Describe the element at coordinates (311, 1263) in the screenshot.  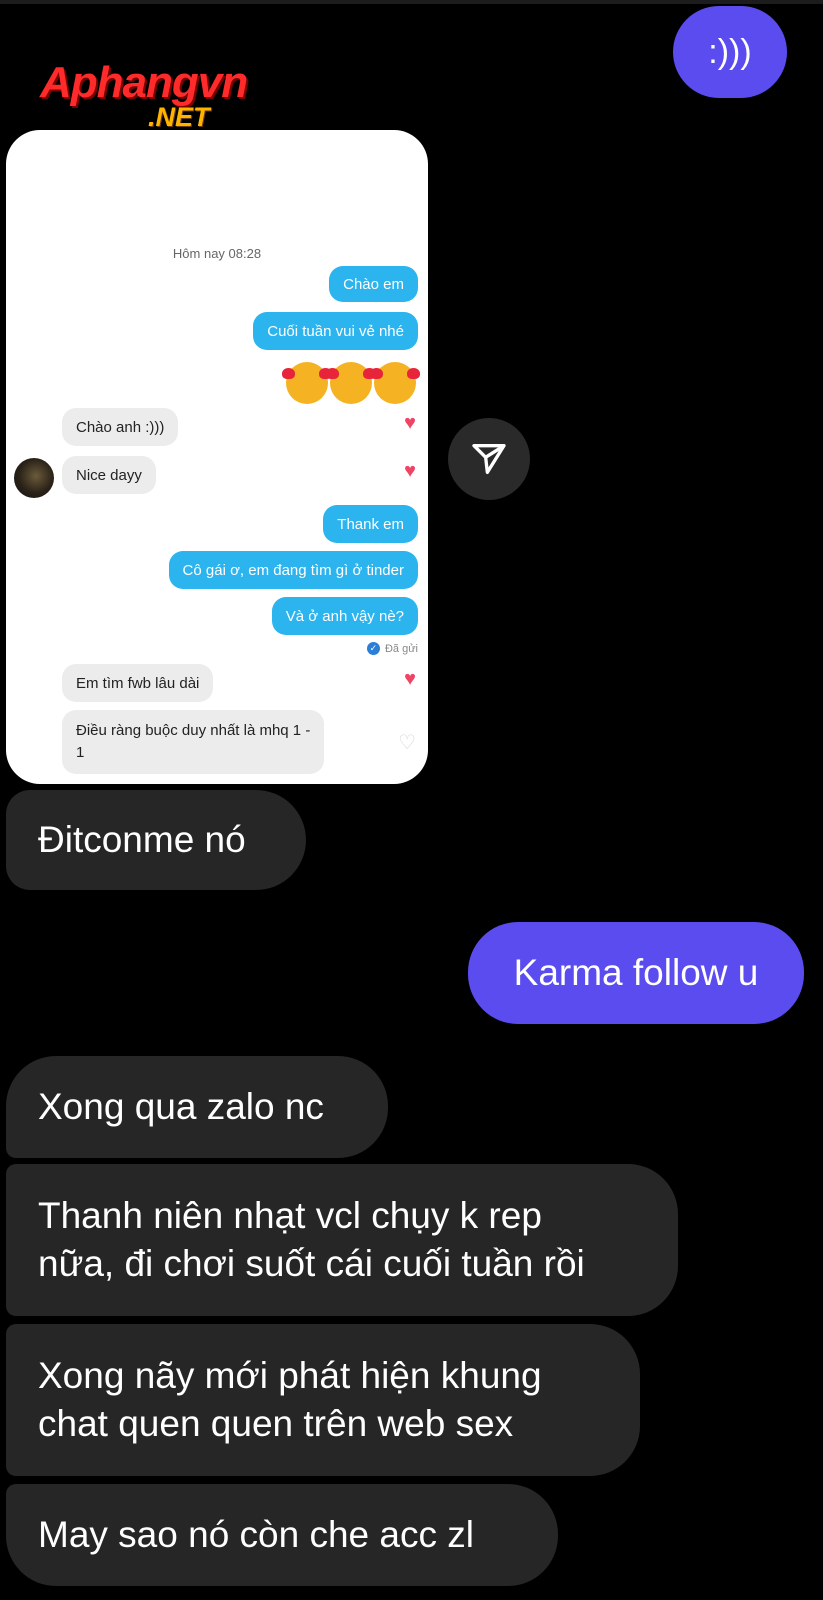
I see `message-text: nữa, đi chơi suốt cái cuối tuần rồi` at that location.